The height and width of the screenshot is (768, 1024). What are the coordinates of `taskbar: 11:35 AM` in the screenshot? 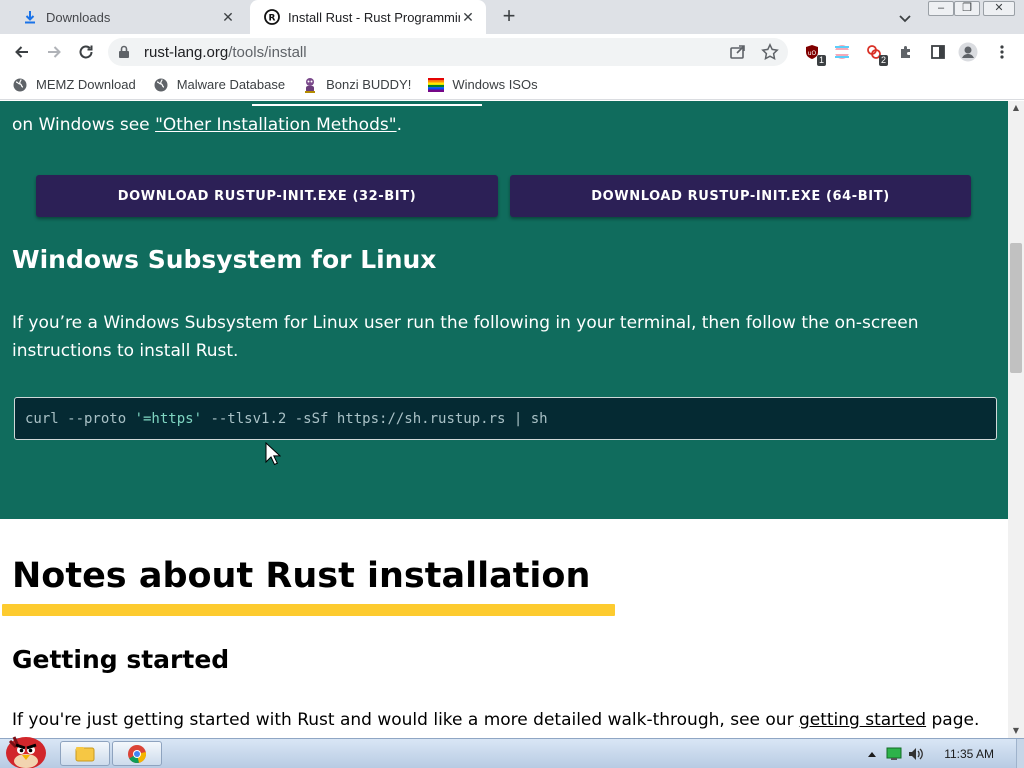 It's located at (512, 752).